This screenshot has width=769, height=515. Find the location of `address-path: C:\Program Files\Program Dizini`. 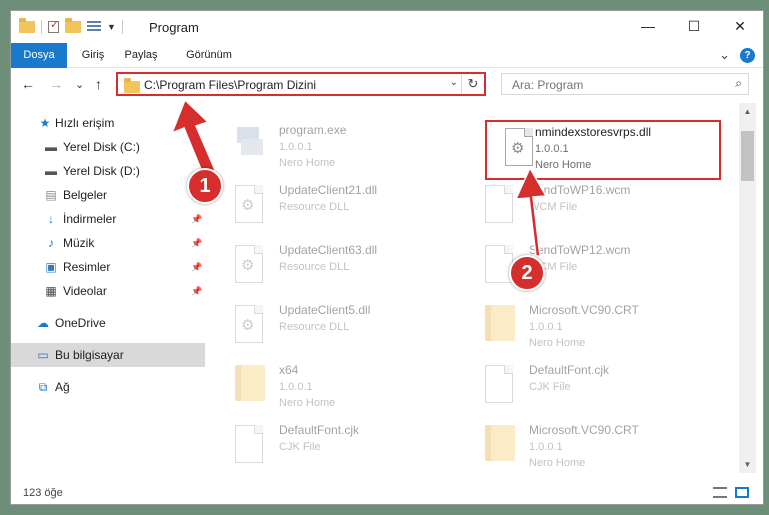

address-path: C:\Program Files\Program Dizini is located at coordinates (230, 85).